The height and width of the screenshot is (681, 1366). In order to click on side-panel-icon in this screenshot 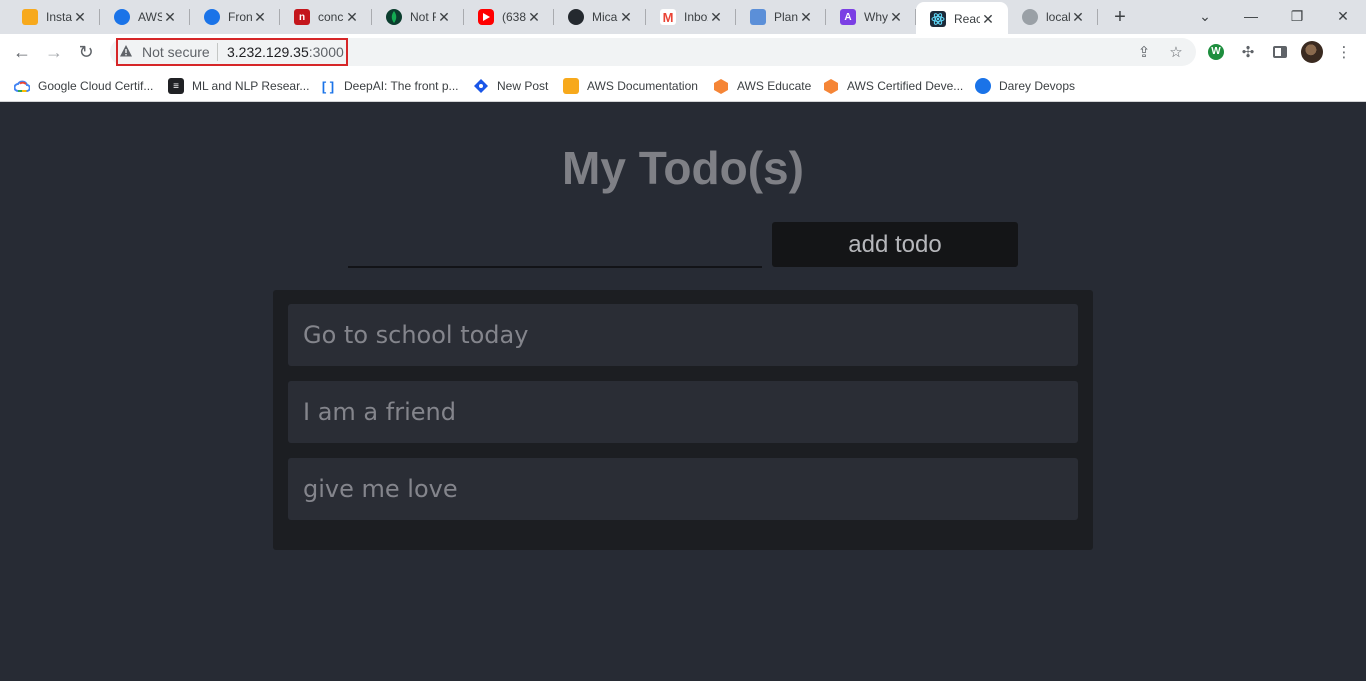, I will do `click(1280, 52)`.